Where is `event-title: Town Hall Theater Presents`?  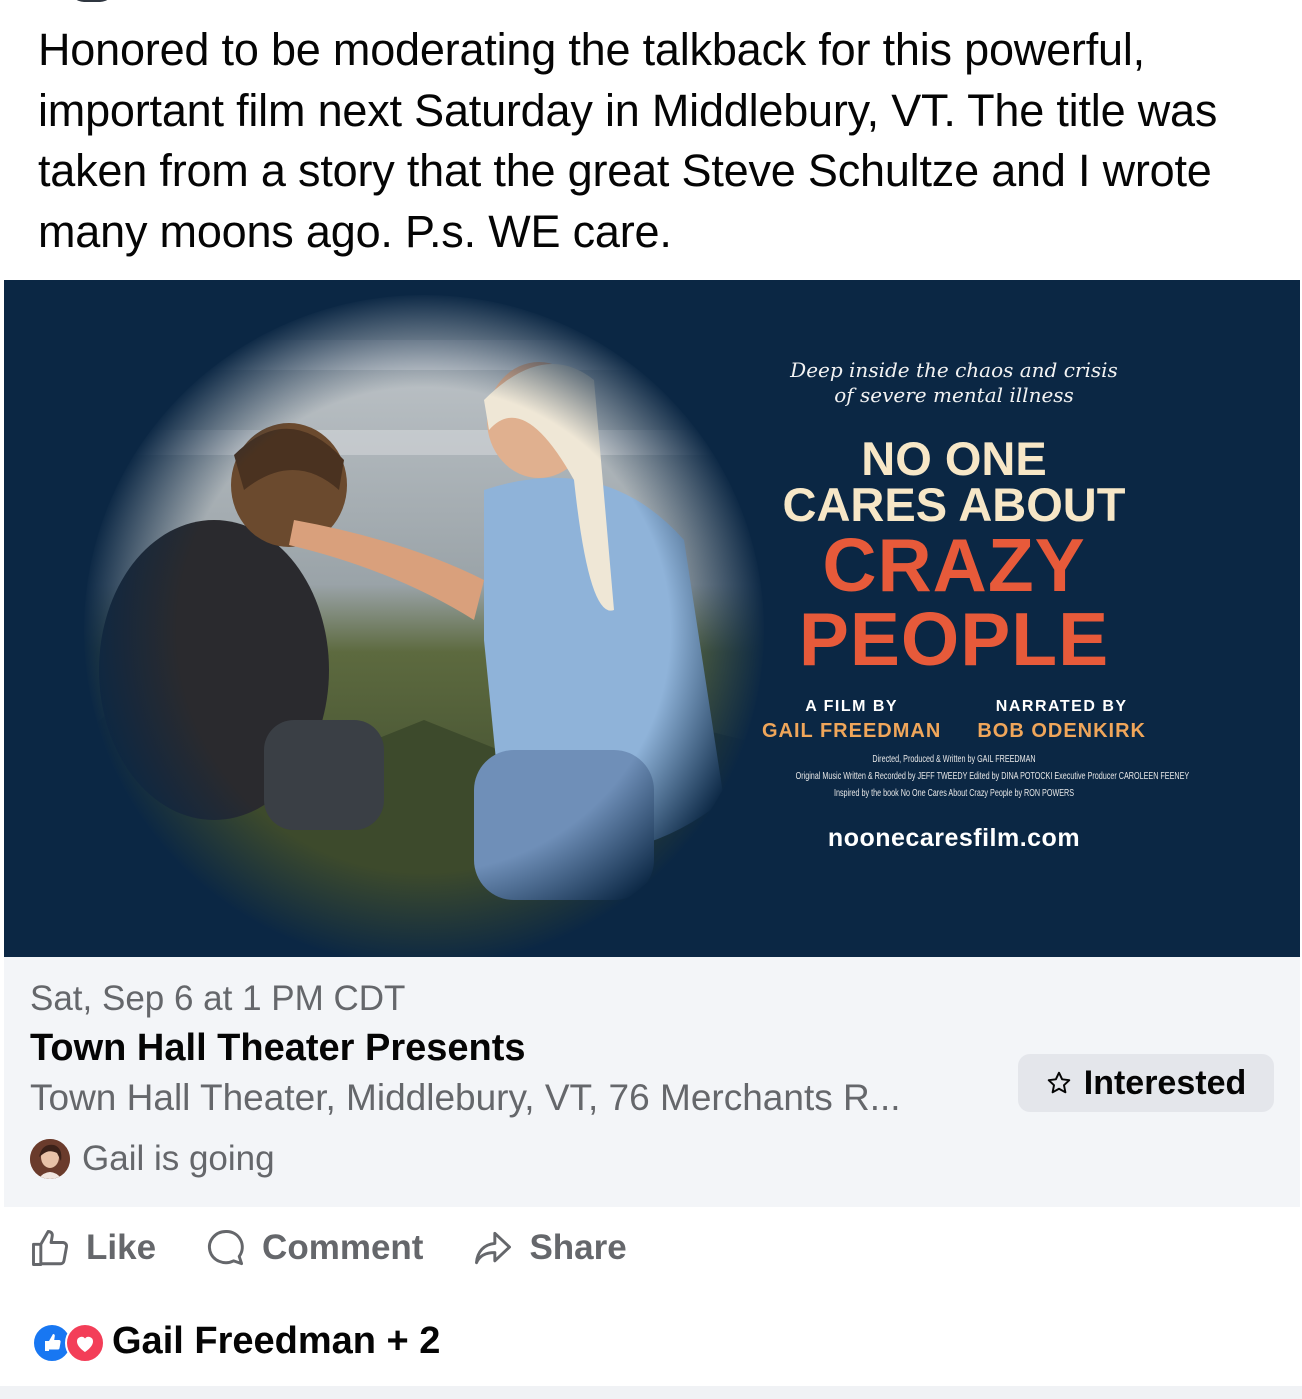 event-title: Town Hall Theater Presents is located at coordinates (278, 1048).